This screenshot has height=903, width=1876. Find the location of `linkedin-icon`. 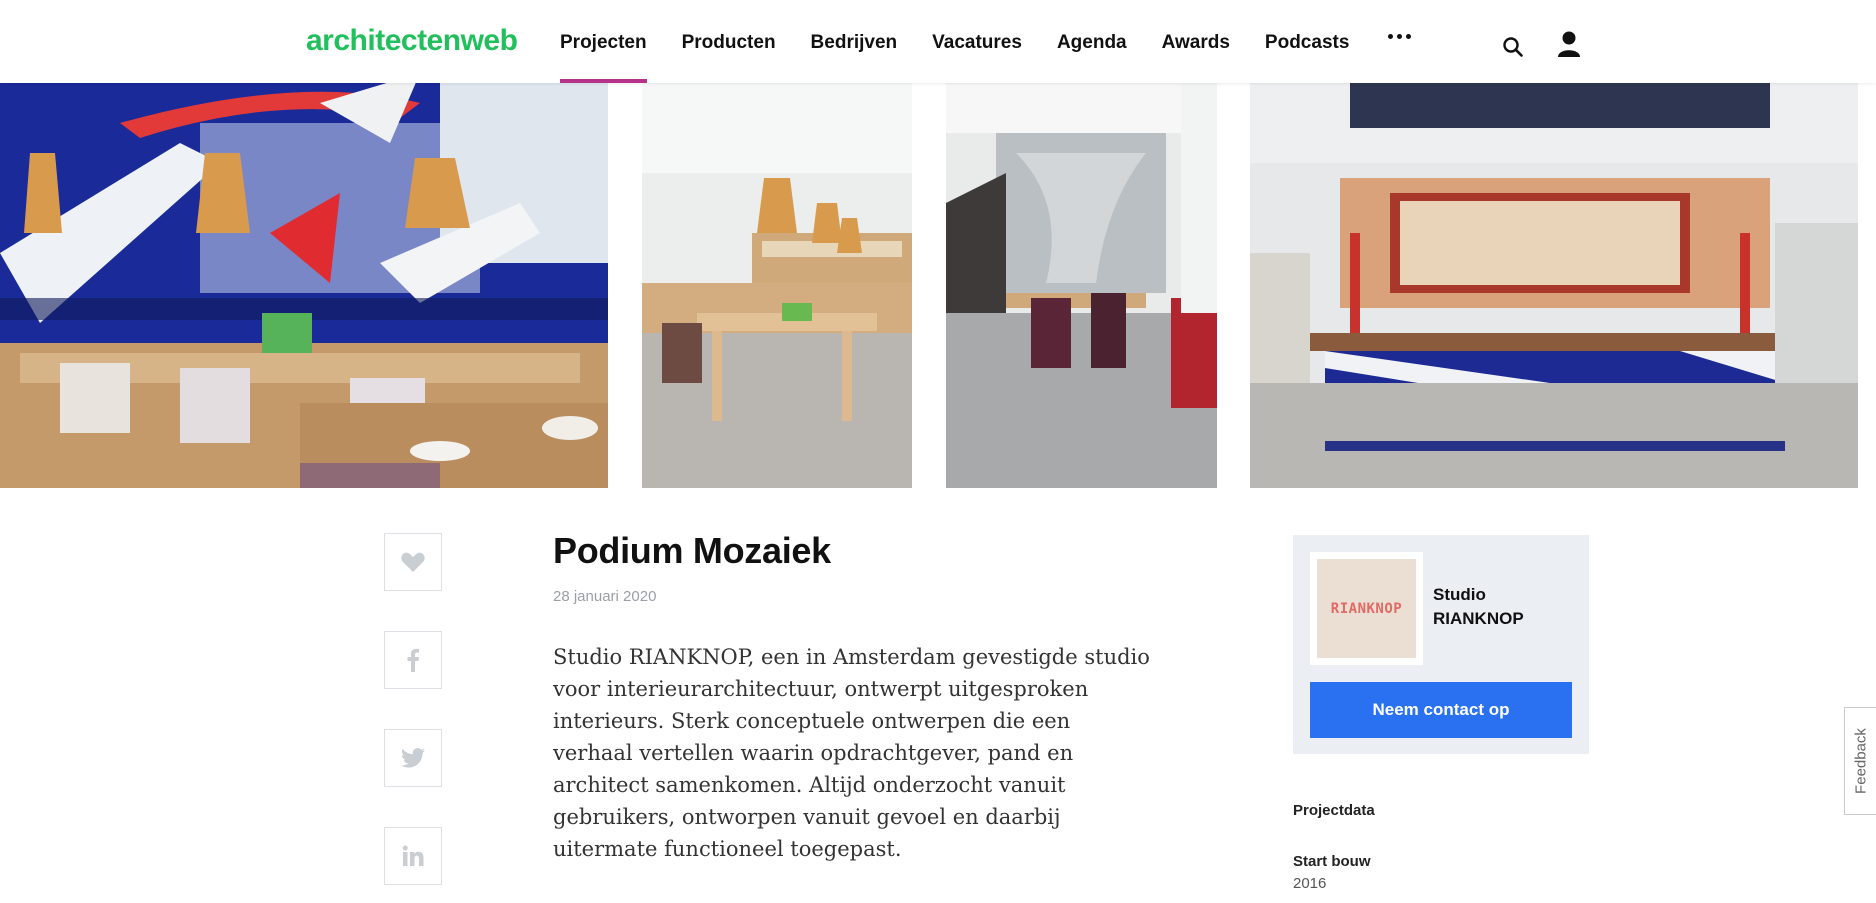

linkedin-icon is located at coordinates (413, 855).